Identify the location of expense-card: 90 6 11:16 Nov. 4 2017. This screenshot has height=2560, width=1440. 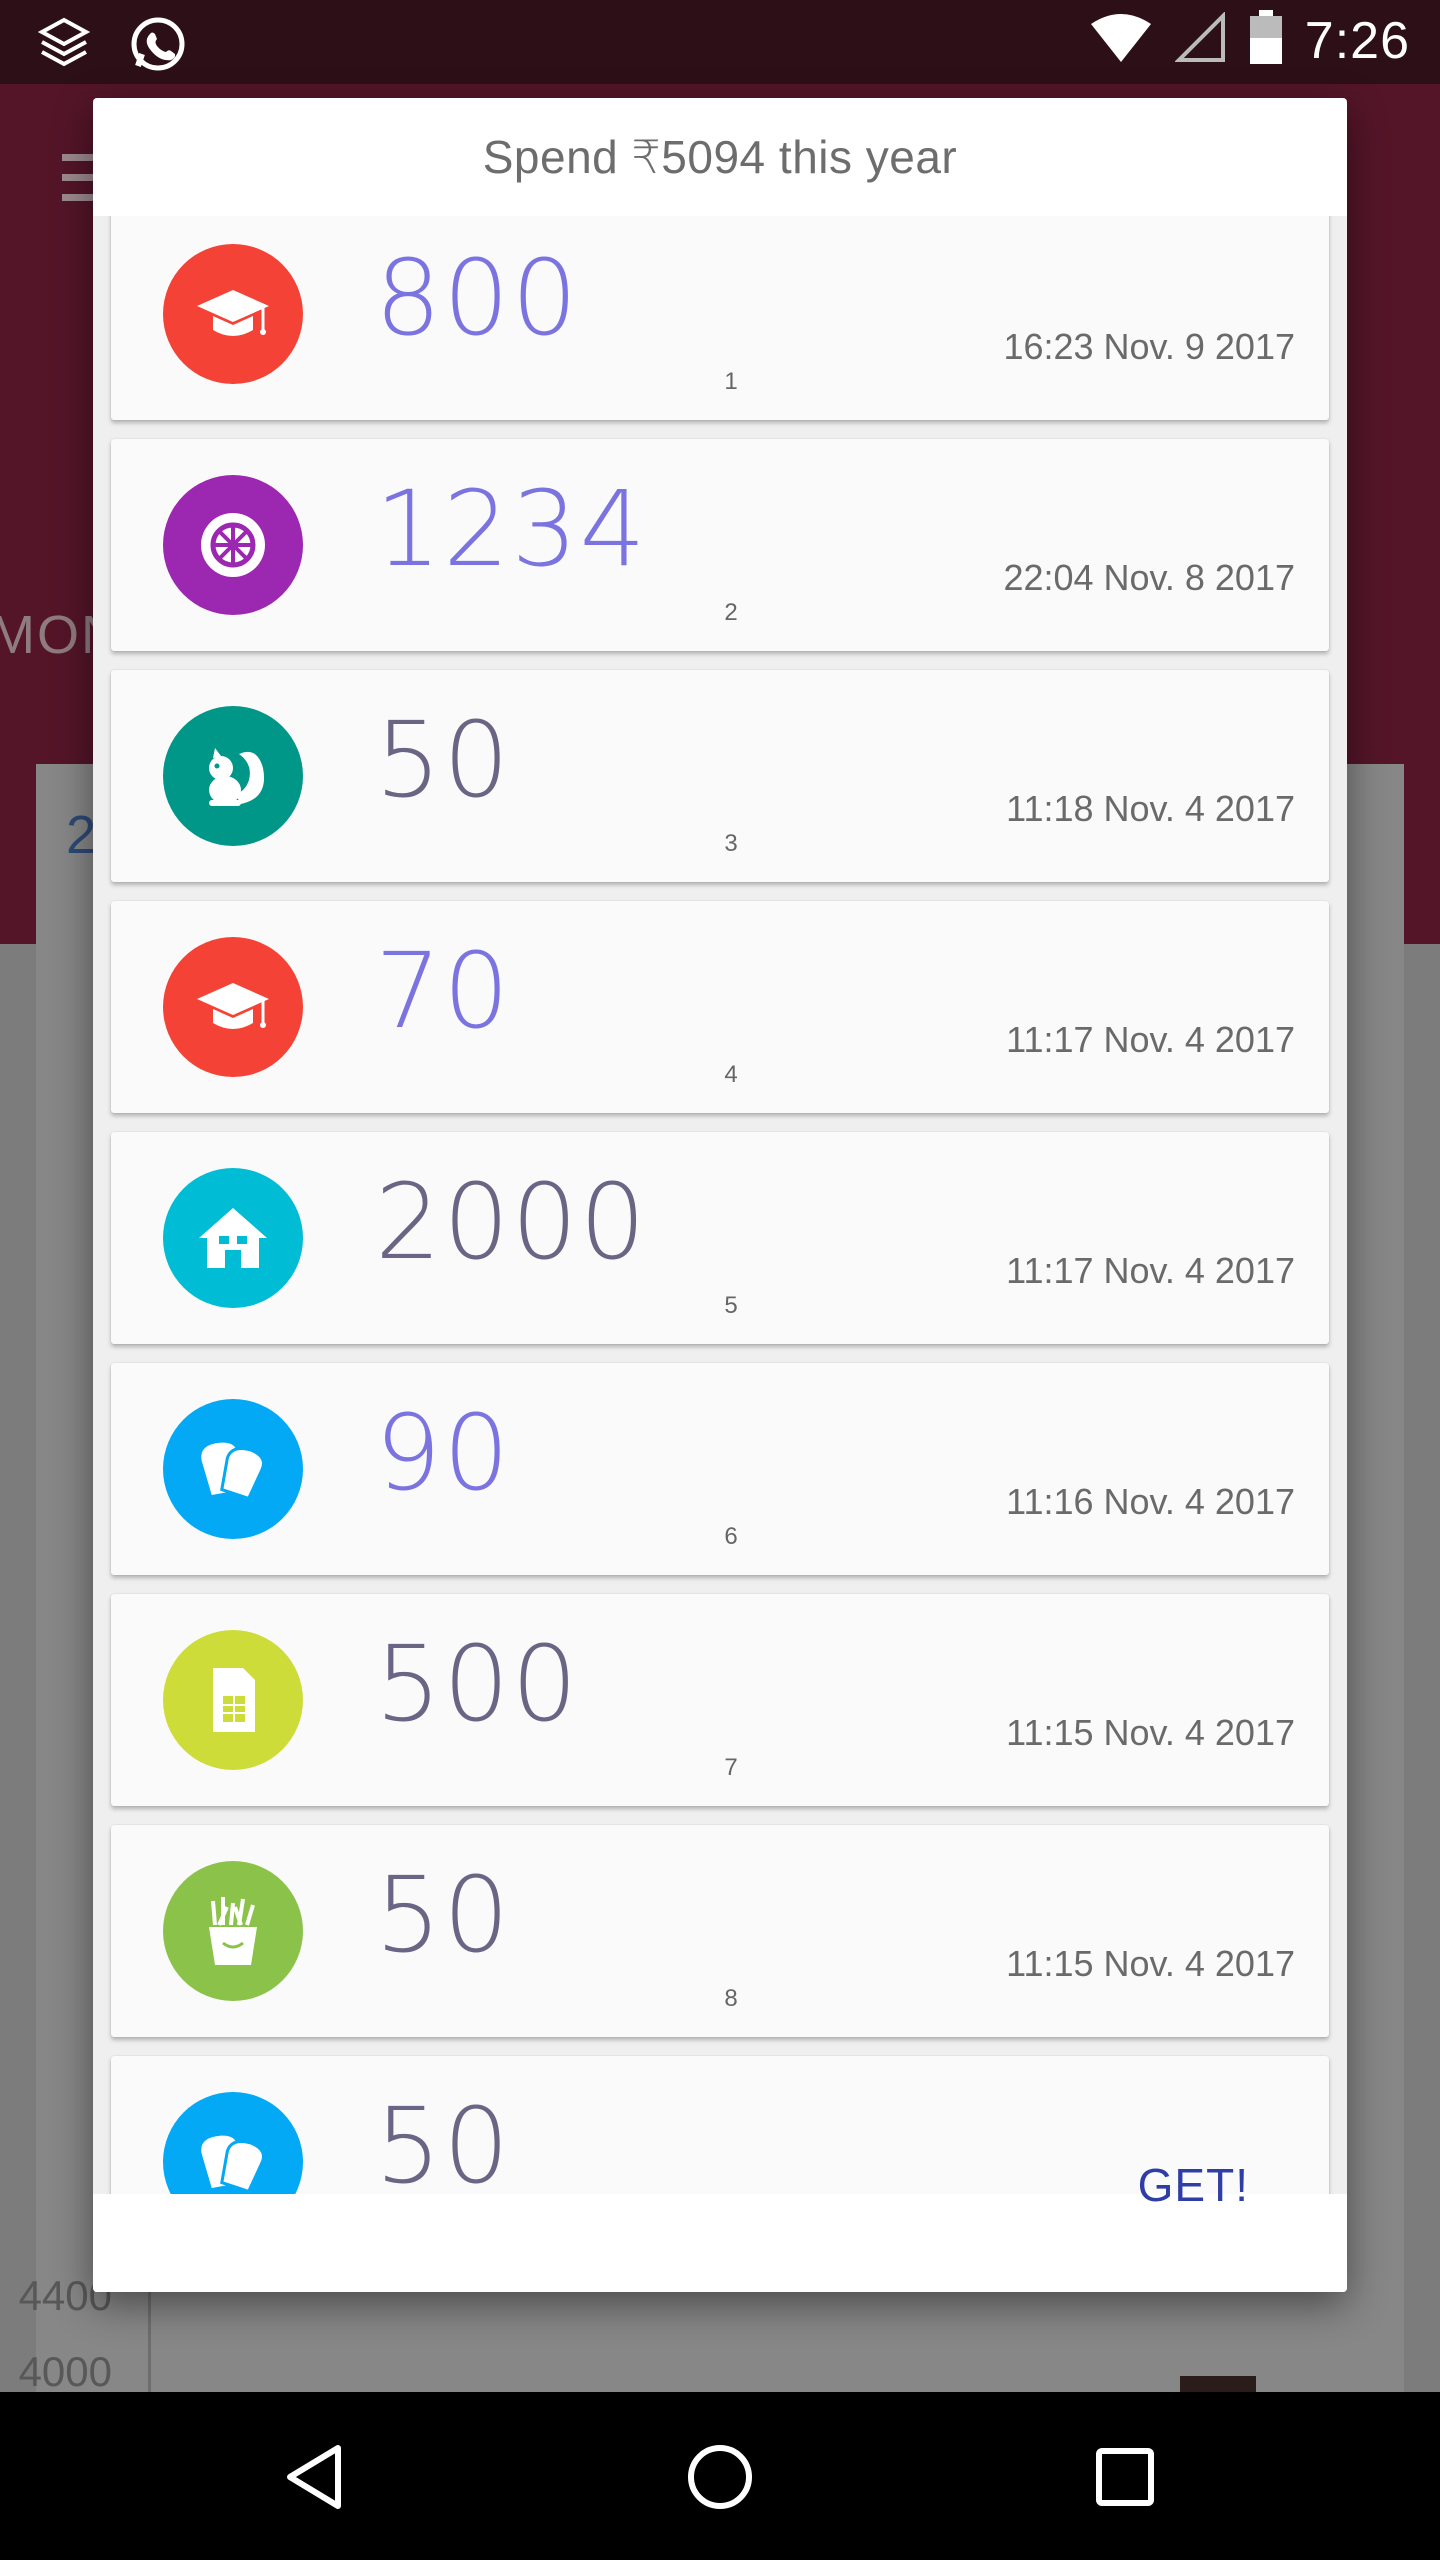
(720, 1469).